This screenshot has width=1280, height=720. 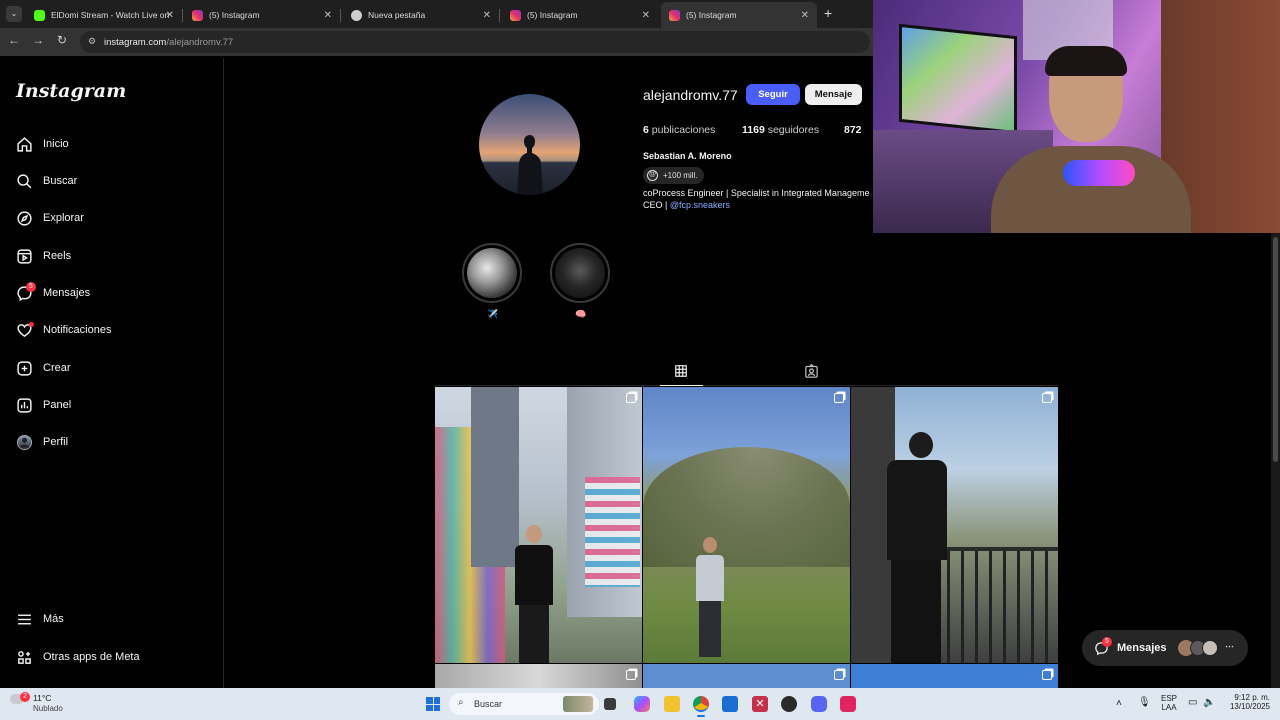 I want to click on sidebar-item-perfil: Perfil, so click(x=42, y=442).